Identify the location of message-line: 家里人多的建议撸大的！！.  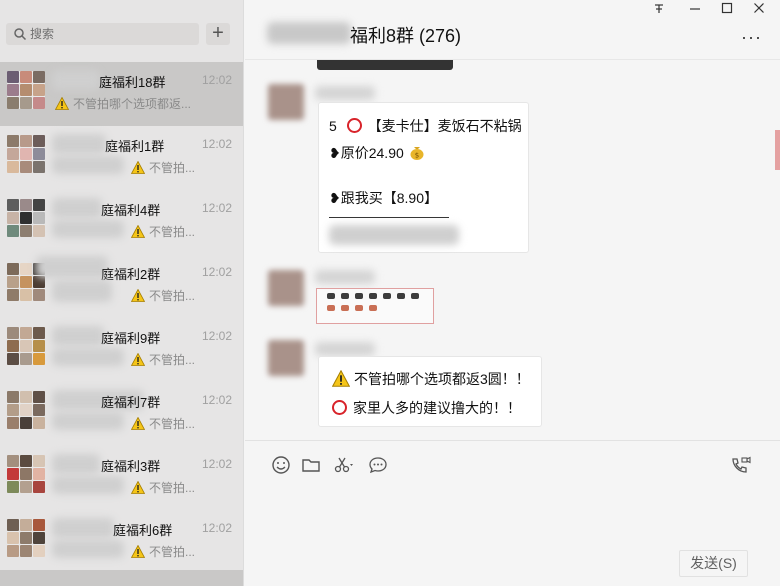
(426, 408).